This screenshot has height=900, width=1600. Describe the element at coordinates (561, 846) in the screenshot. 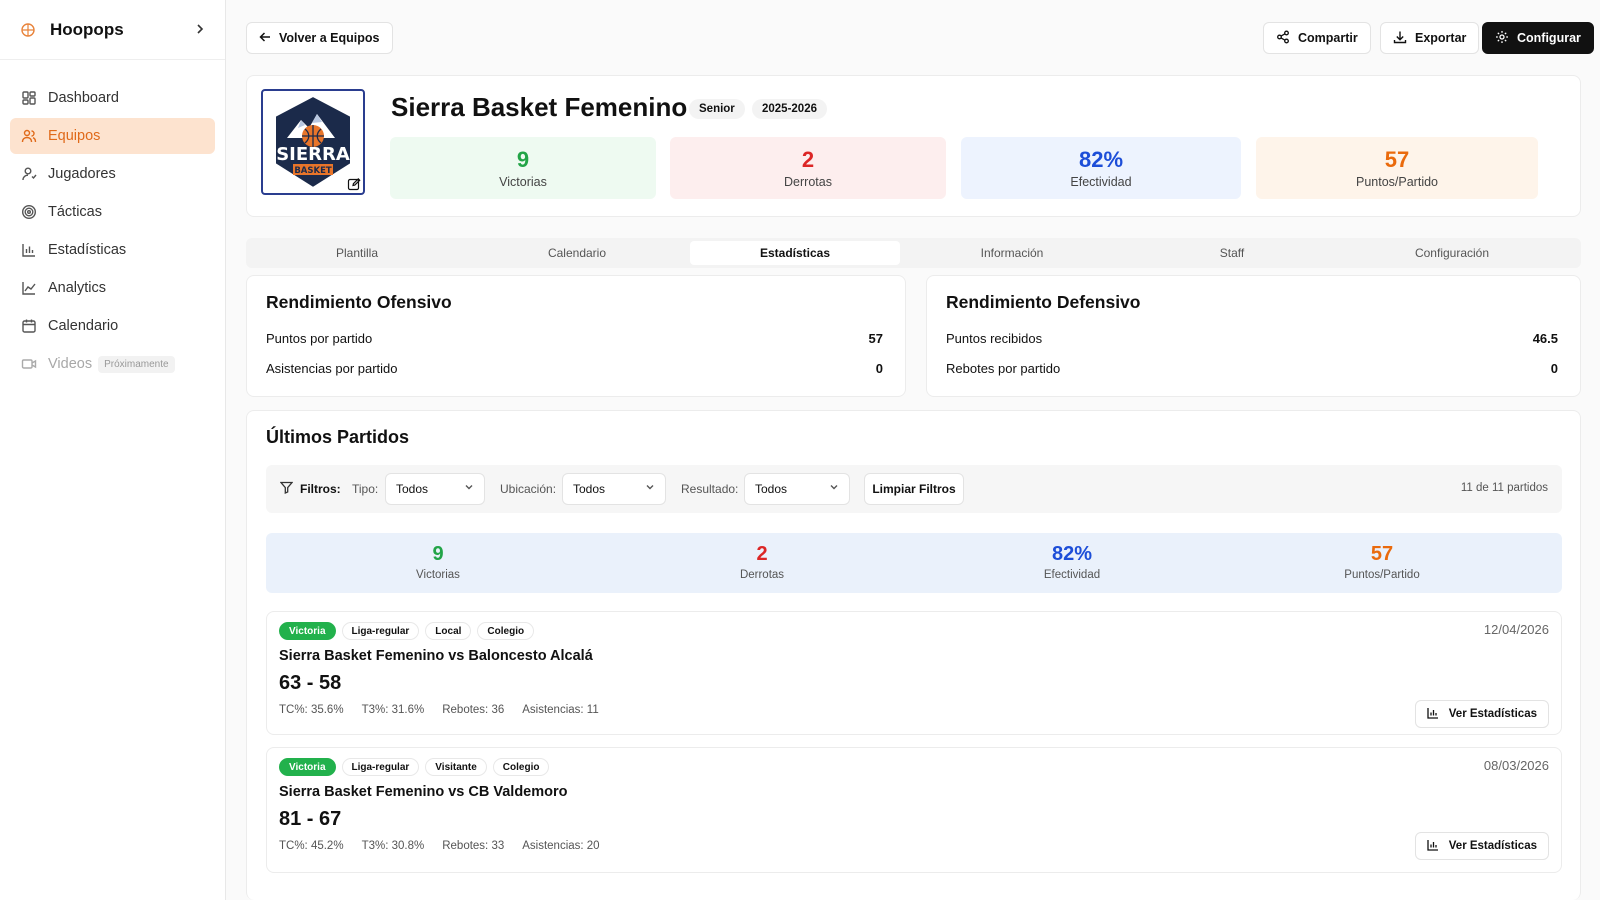

I see `match-stat: Asistencias: 20` at that location.